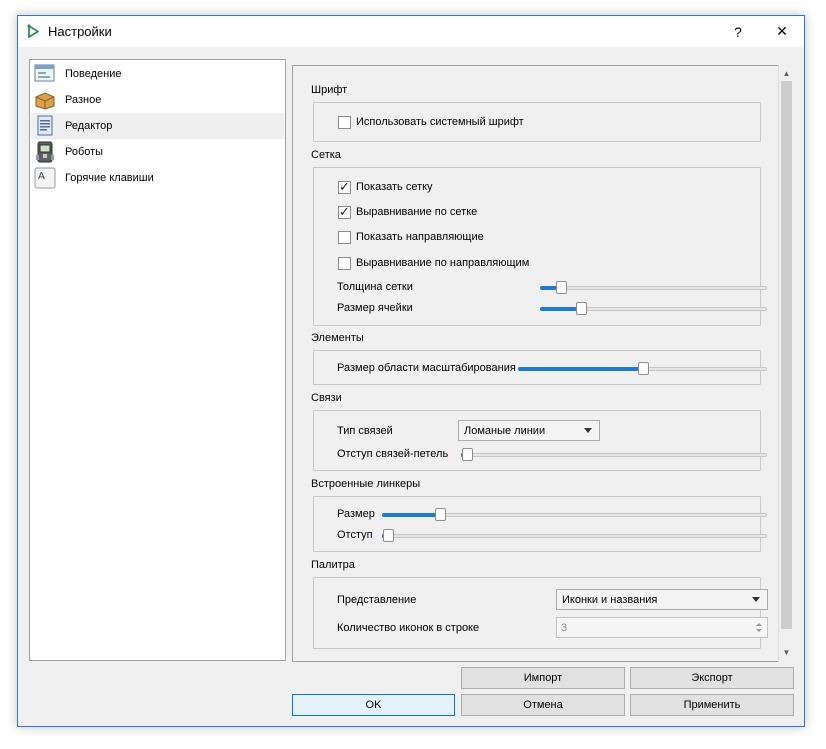 The width and height of the screenshot is (826, 749). What do you see at coordinates (326, 155) in the screenshot?
I see `grid-section-title: Сетка` at bounding box center [326, 155].